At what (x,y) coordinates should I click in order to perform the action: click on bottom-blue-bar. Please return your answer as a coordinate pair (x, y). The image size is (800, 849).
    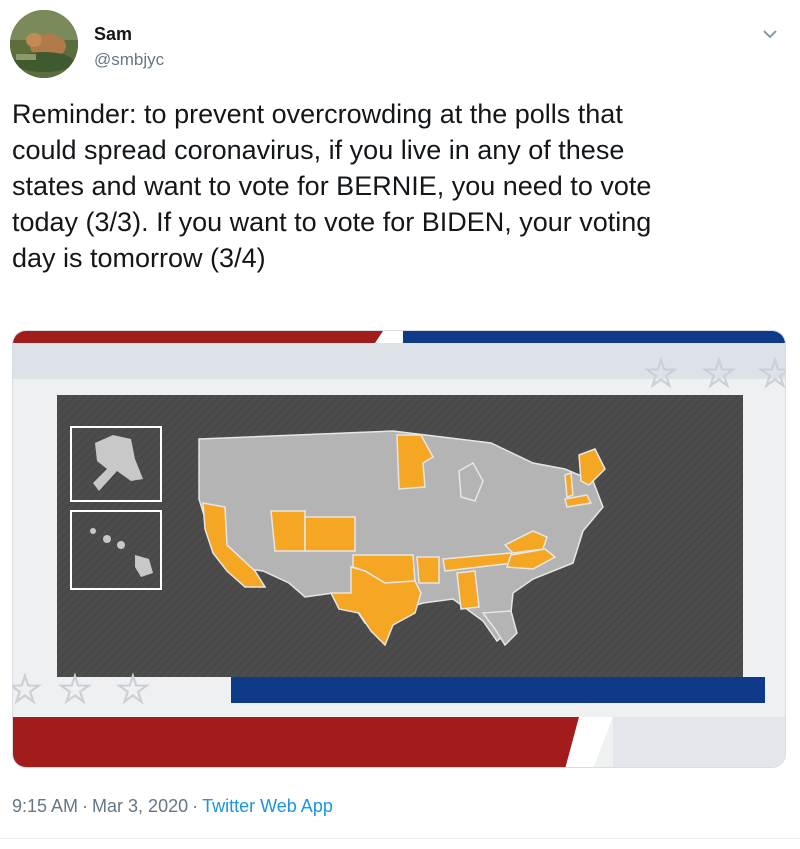
    Looking at the image, I should click on (498, 690).